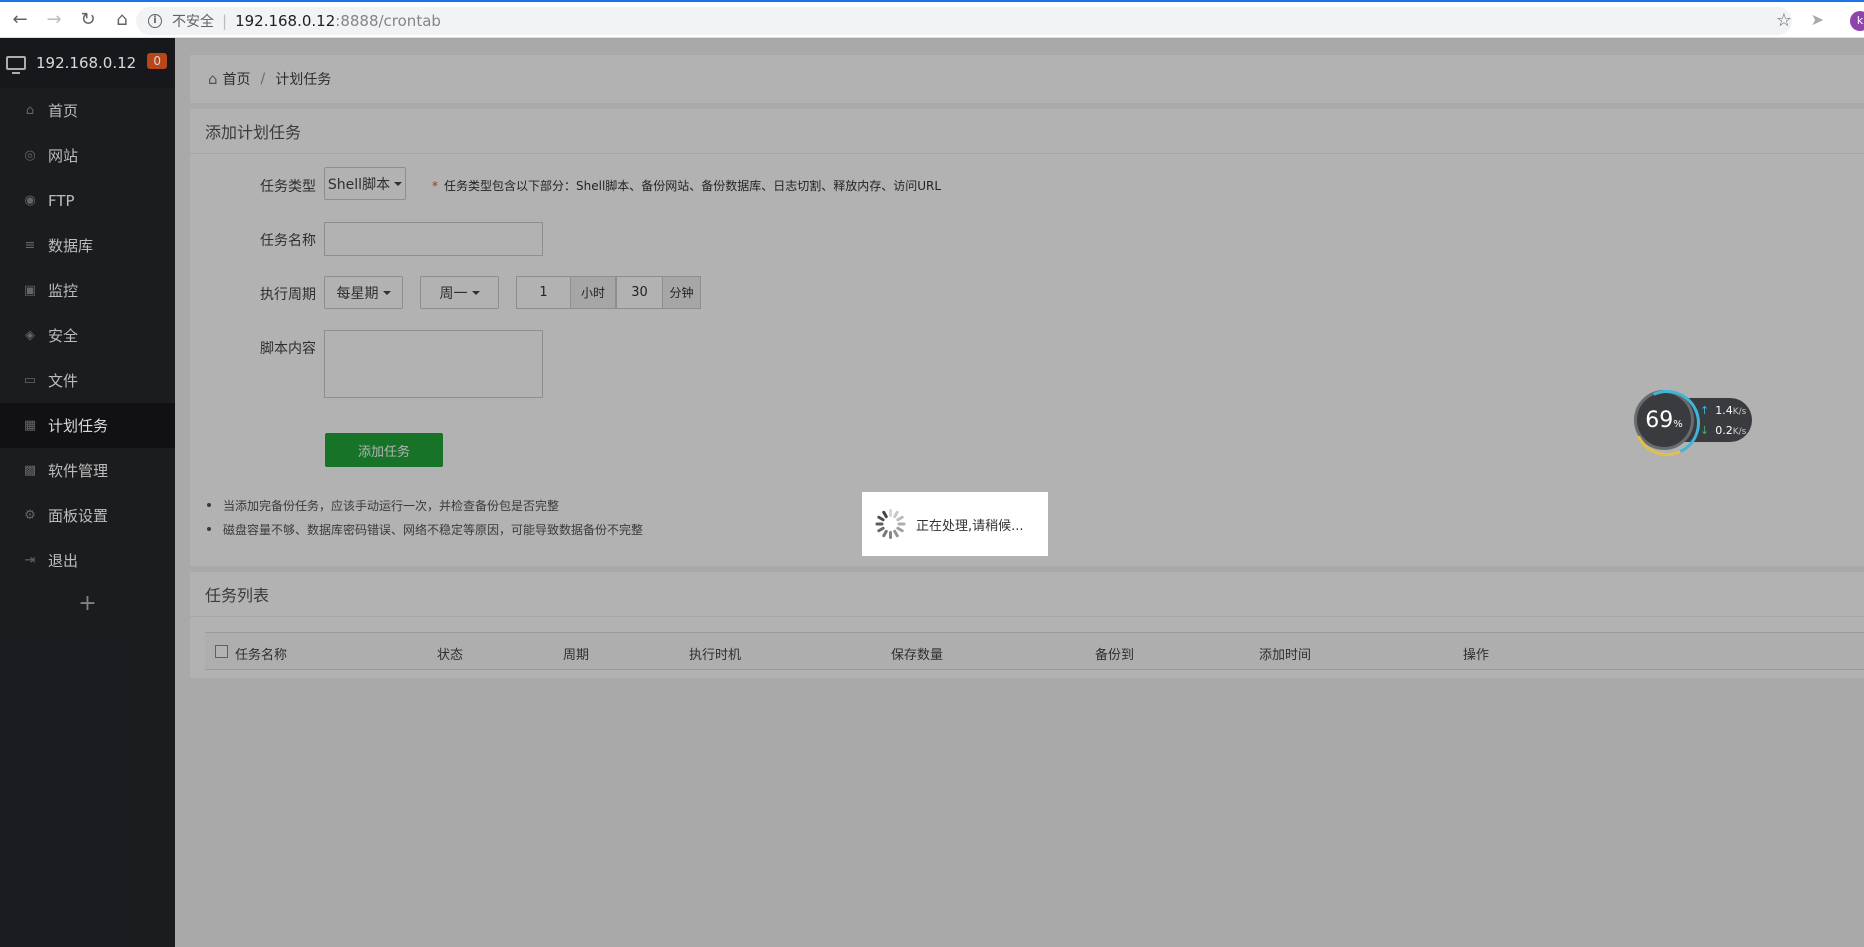  What do you see at coordinates (1857, 21) in the screenshot?
I see `profile-avatar: k` at bounding box center [1857, 21].